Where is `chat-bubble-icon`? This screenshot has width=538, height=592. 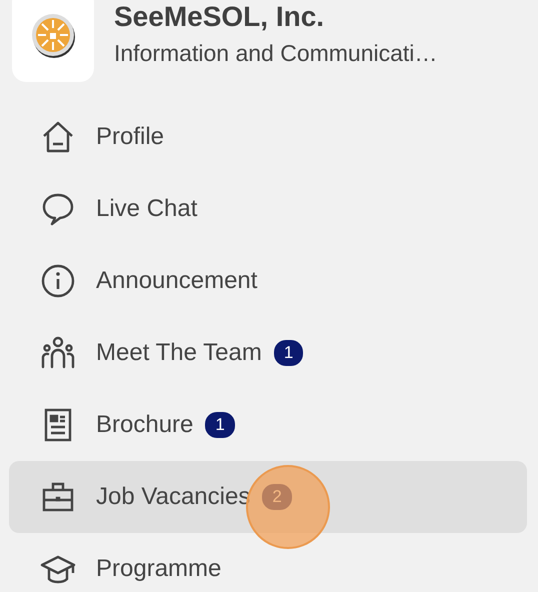
chat-bubble-icon is located at coordinates (58, 209).